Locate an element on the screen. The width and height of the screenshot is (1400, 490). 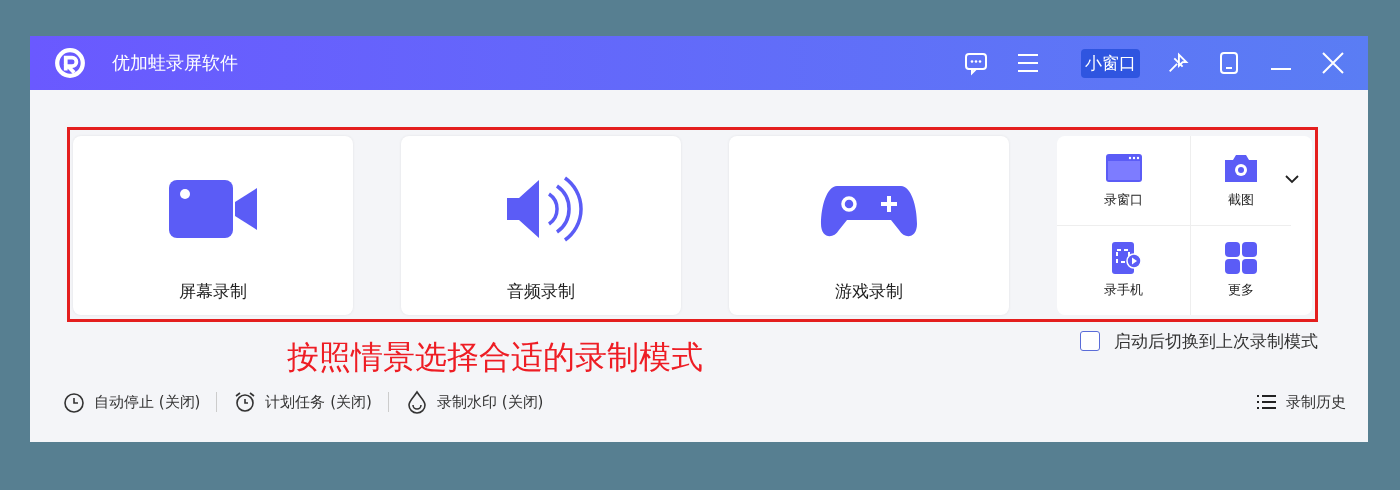
mode-card: 游戏录制 is located at coordinates (869, 225).